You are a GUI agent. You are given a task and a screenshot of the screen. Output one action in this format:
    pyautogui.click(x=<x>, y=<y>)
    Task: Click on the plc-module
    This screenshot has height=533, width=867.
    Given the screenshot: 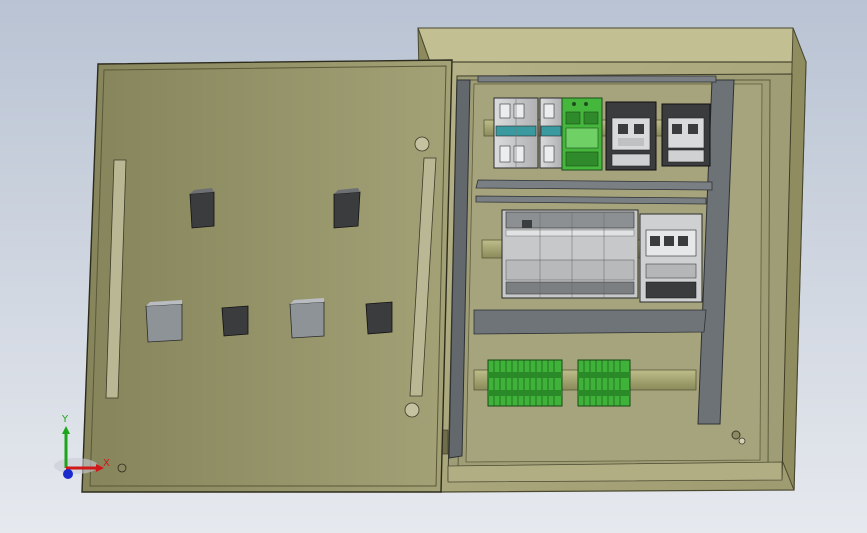 What is the action you would take?
    pyautogui.click(x=570, y=254)
    